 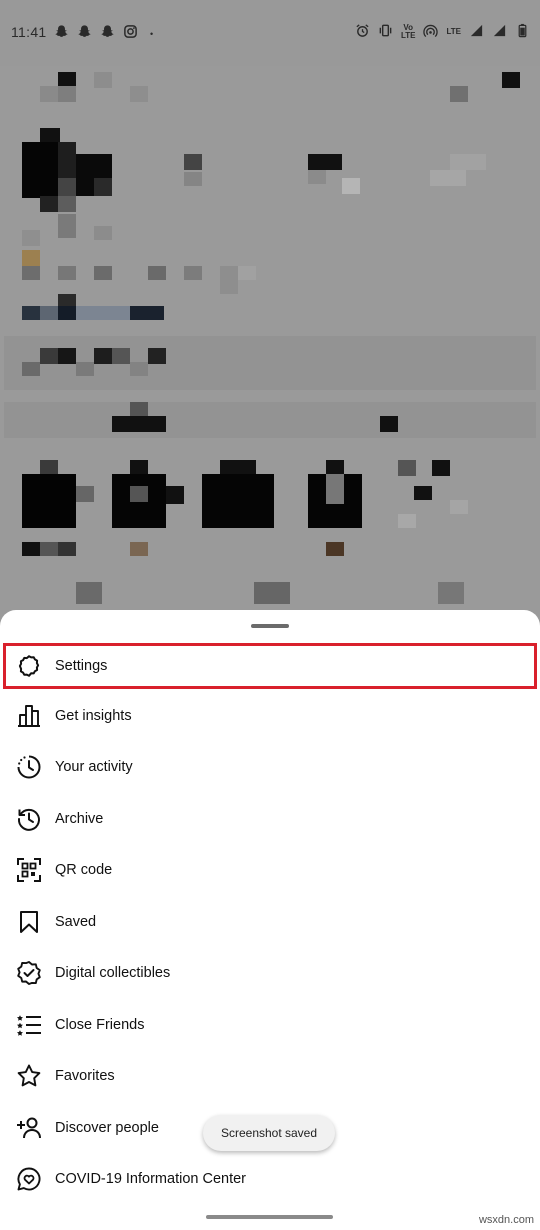 I want to click on bookmark-icon, so click(x=29, y=922).